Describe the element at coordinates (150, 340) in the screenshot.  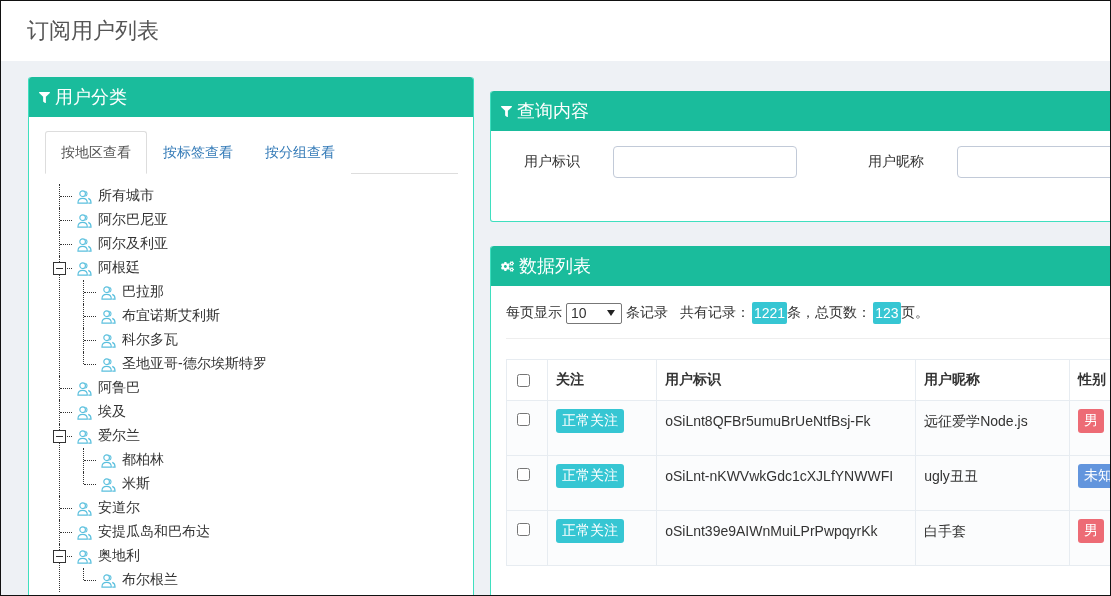
I see `tree-item: 科尔多瓦` at that location.